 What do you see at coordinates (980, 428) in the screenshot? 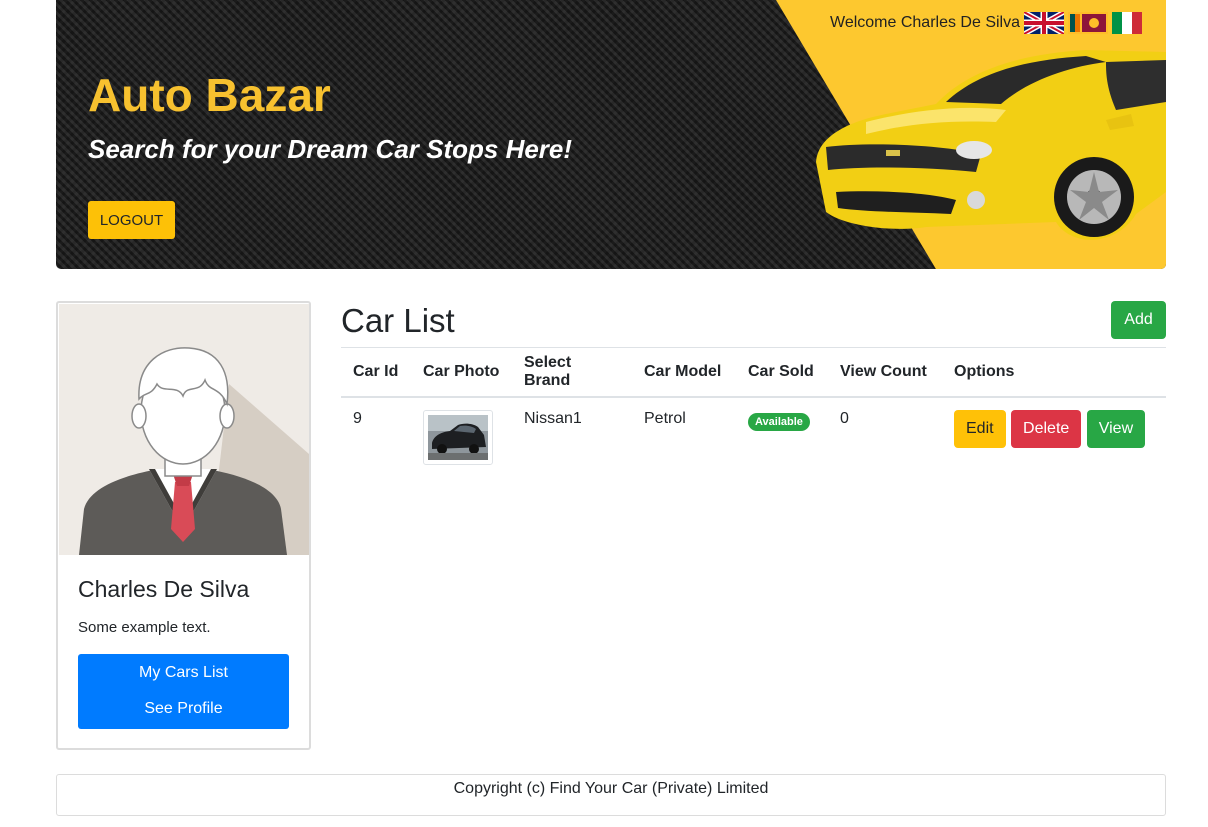
I see `edit-button: Edit` at bounding box center [980, 428].